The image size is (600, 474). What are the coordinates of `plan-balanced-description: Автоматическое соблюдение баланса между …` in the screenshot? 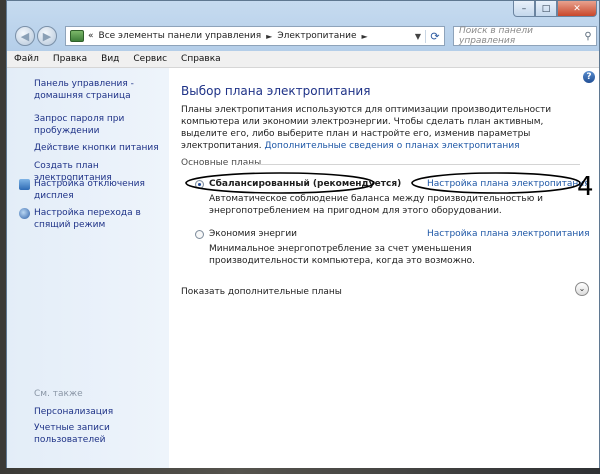 It's located at (376, 205).